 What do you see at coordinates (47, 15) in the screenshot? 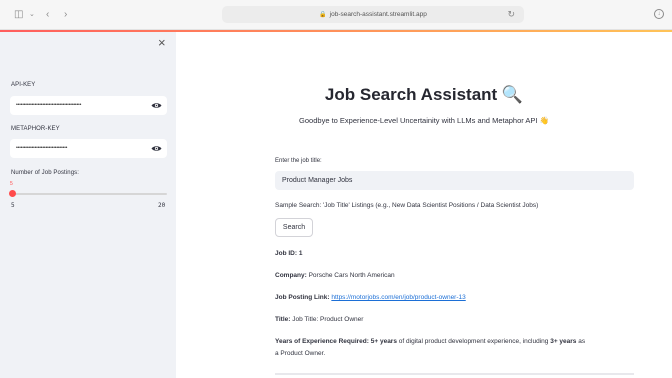
I see `back-icon: ‹` at bounding box center [47, 15].